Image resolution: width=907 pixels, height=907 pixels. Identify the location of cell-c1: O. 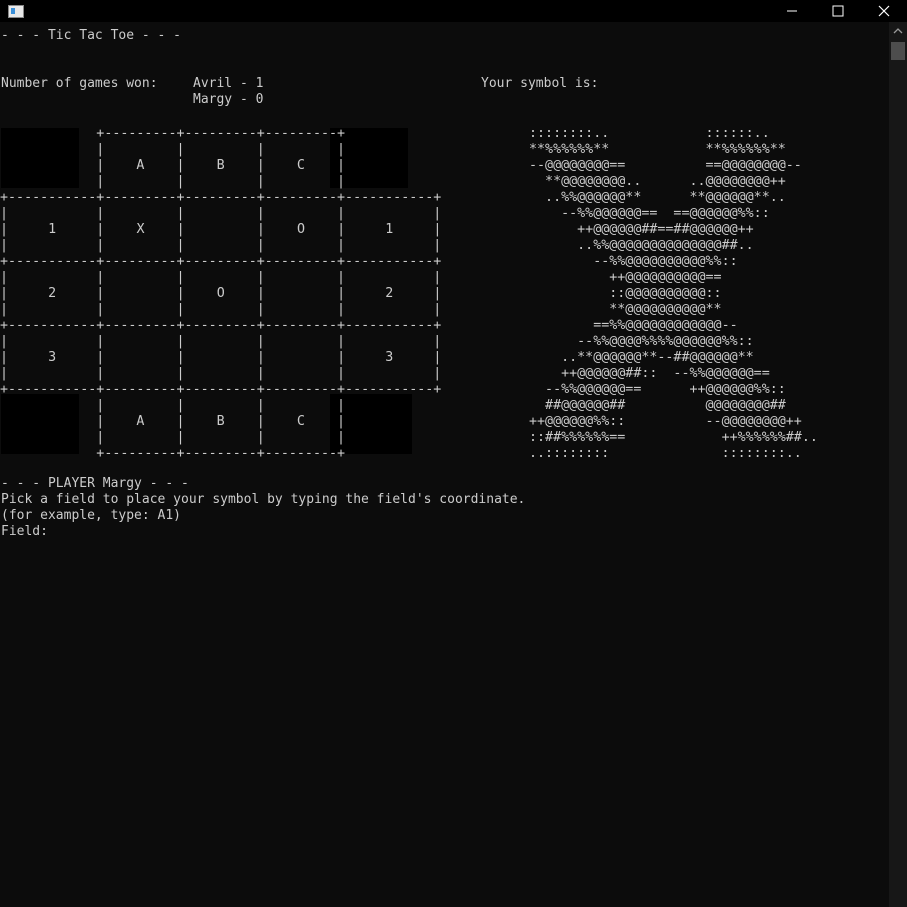
(300, 229).